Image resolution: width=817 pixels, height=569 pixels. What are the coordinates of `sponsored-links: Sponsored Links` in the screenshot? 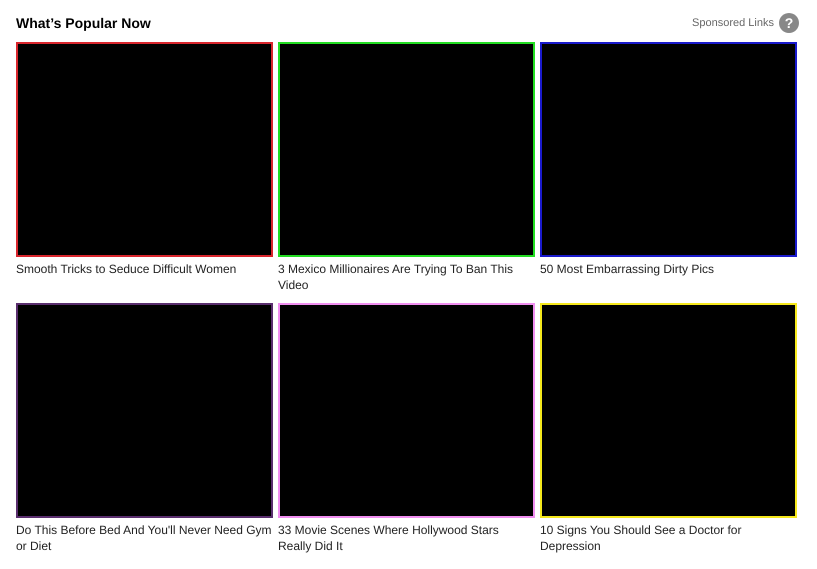 It's located at (733, 23).